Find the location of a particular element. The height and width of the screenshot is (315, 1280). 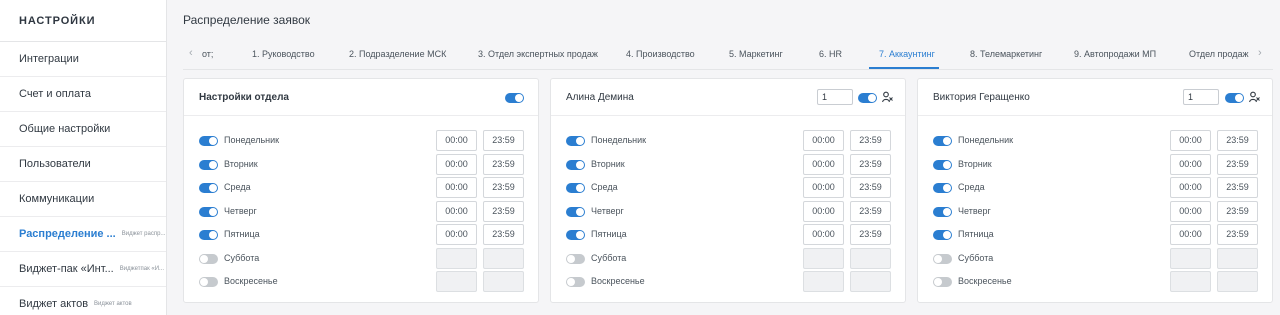

tab-marketing: 5. Маркетинг is located at coordinates (756, 54).